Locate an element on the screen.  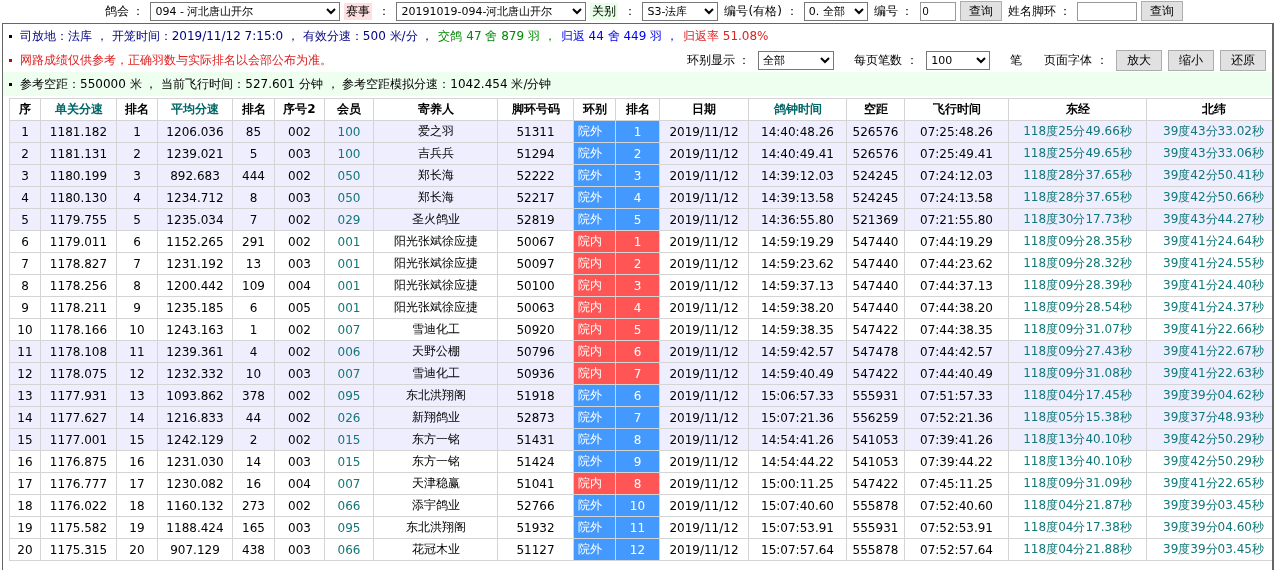
table-cell: 118度04分21.87秒 is located at coordinates (1077, 505).